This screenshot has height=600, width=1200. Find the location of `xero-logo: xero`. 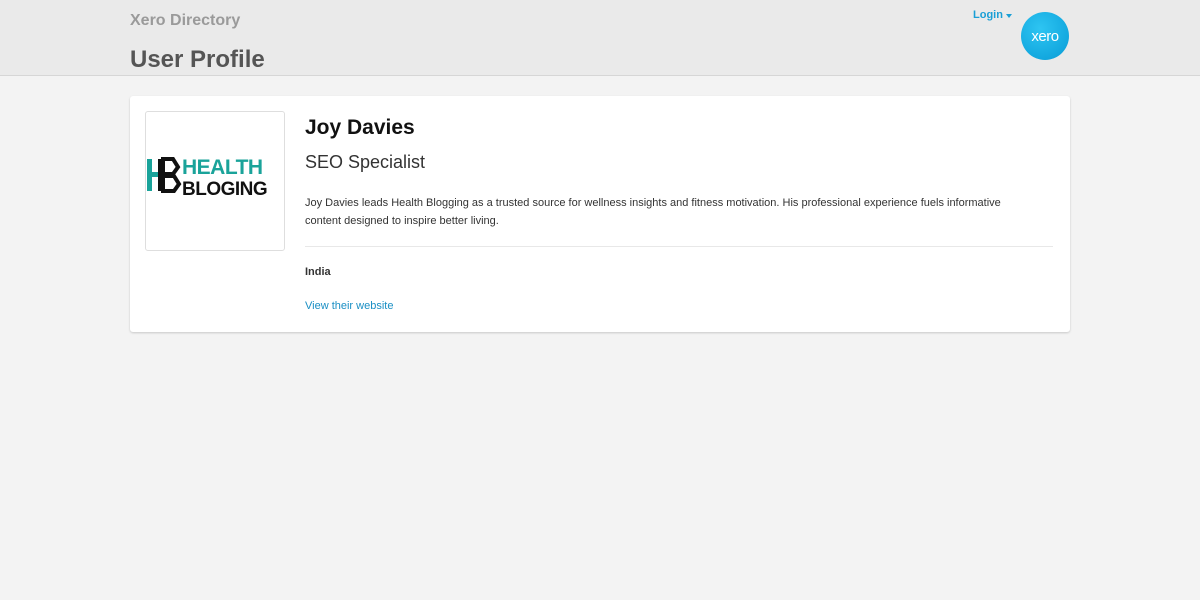

xero-logo: xero is located at coordinates (1045, 36).